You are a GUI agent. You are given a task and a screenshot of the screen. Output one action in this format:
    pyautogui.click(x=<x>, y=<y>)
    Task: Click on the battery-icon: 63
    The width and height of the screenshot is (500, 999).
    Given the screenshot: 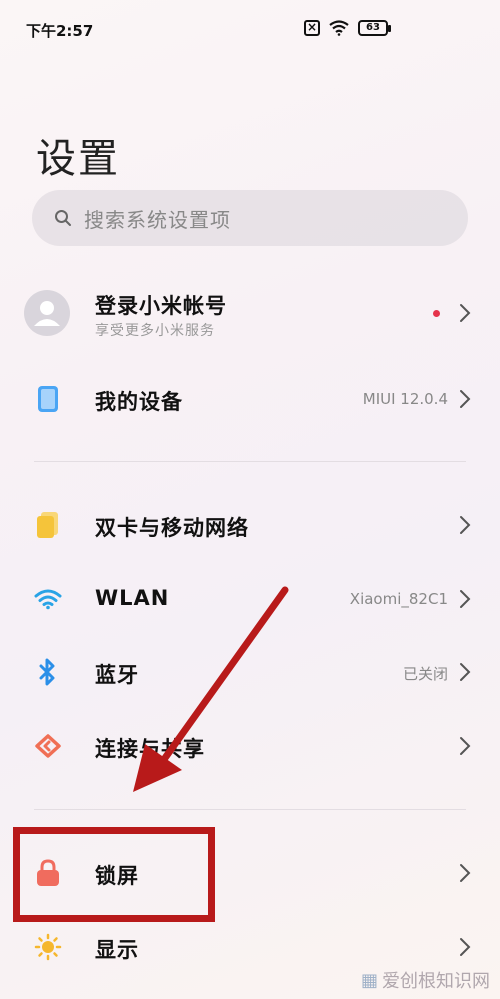 What is the action you would take?
    pyautogui.click(x=374, y=28)
    